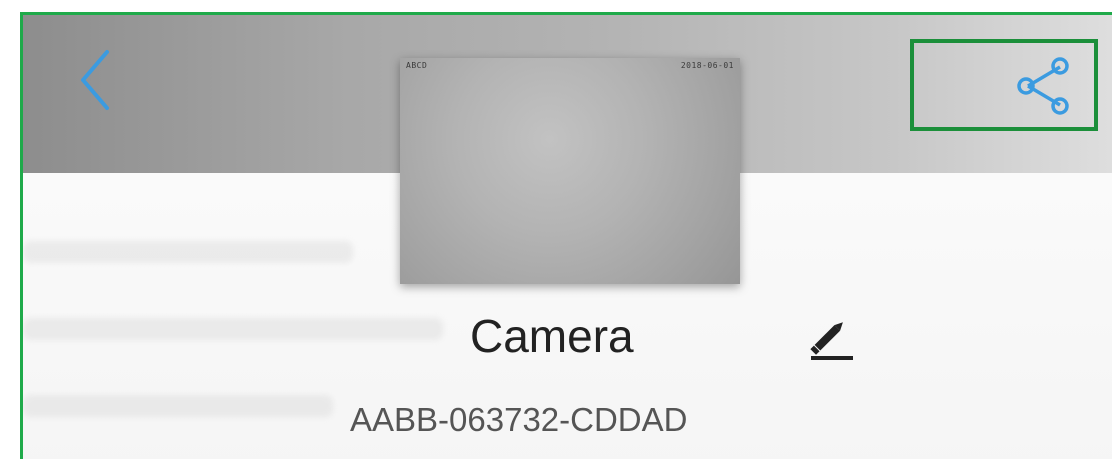 The image size is (1112, 459). Describe the element at coordinates (1004, 85) in the screenshot. I see `share-button` at that location.